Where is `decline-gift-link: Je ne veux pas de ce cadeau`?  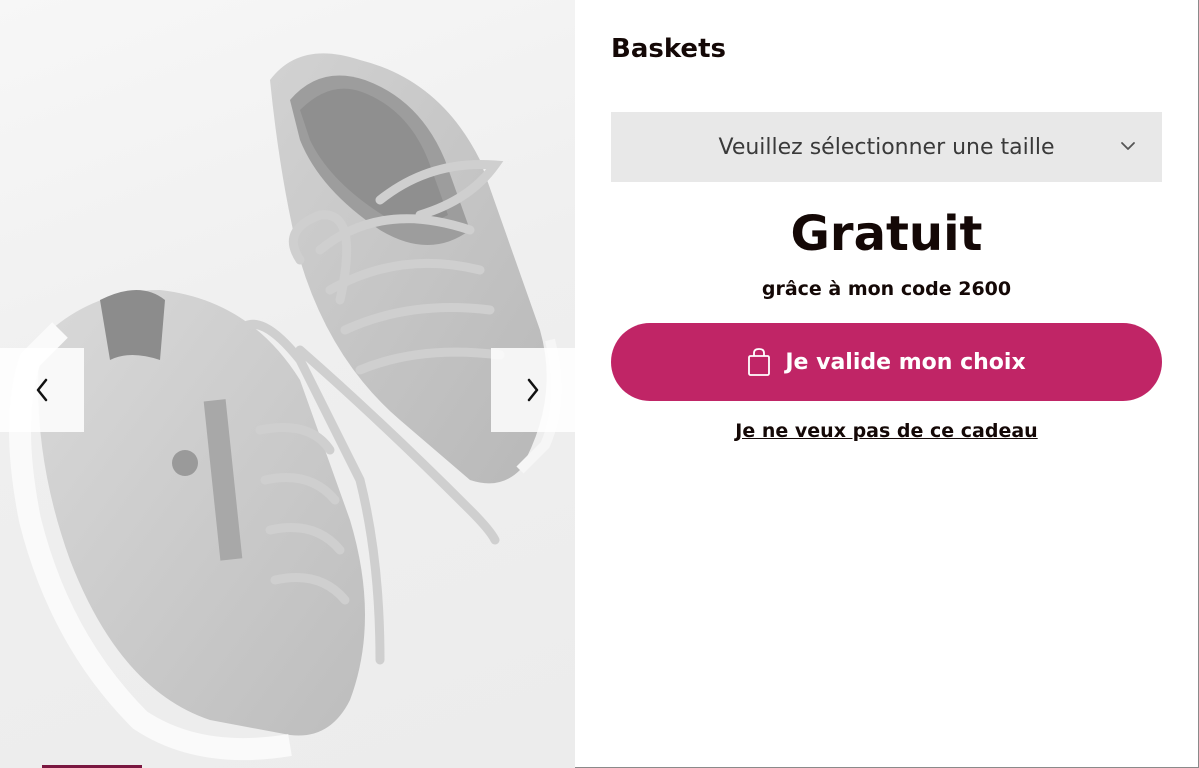 decline-gift-link: Je ne veux pas de ce cadeau is located at coordinates (886, 431).